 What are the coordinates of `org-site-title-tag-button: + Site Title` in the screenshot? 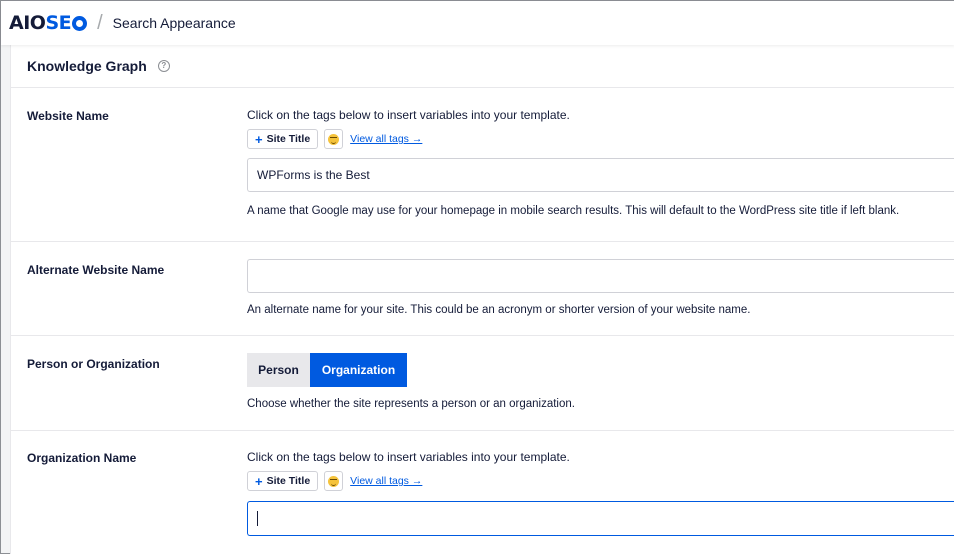 It's located at (283, 481).